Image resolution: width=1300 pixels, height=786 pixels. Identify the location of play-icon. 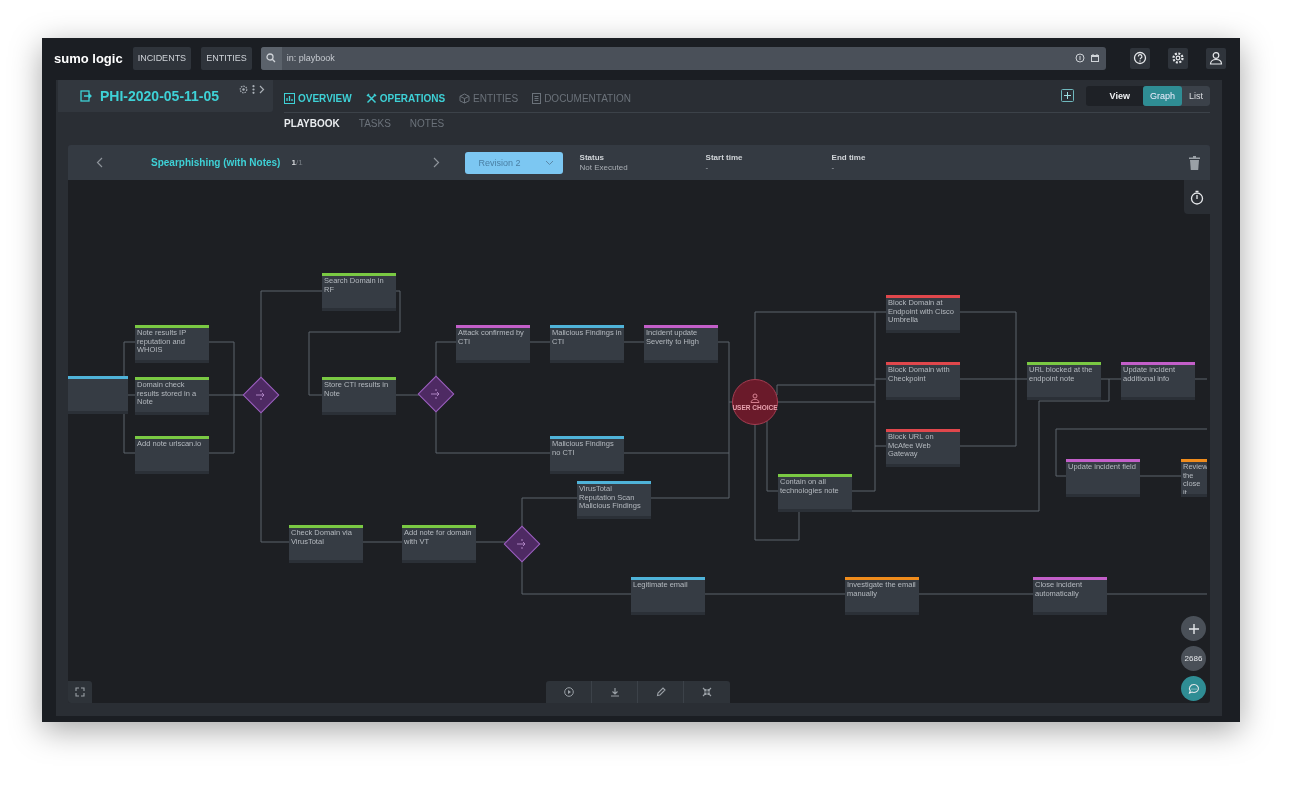
(568, 692).